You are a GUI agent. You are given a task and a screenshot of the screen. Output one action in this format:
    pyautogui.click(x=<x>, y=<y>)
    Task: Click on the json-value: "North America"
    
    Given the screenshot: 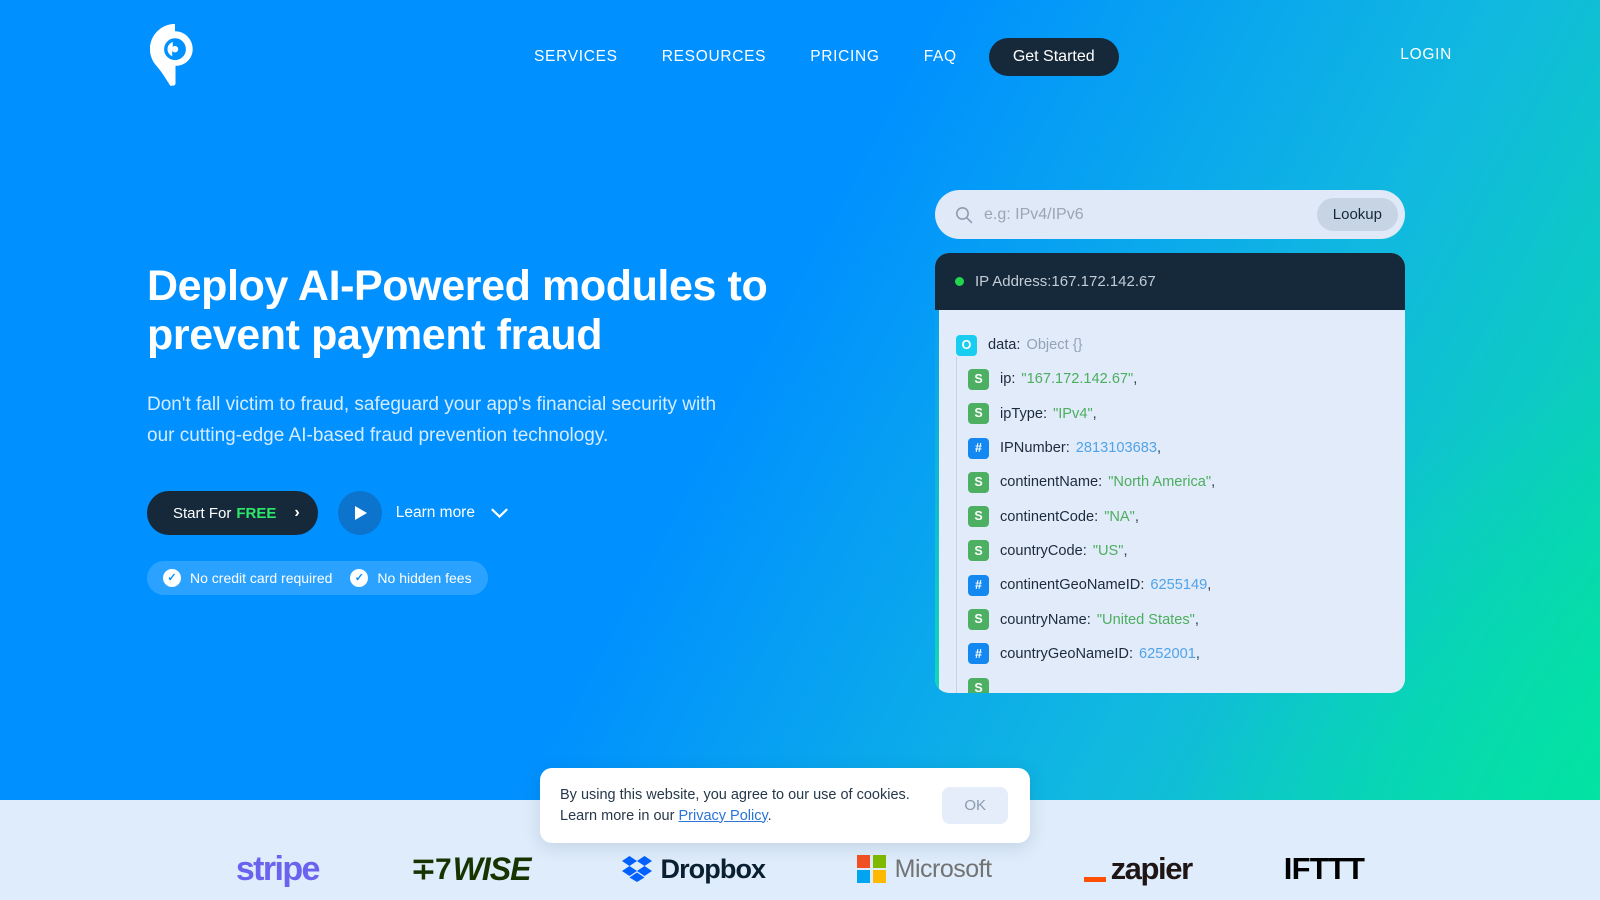 What is the action you would take?
    pyautogui.click(x=1160, y=482)
    